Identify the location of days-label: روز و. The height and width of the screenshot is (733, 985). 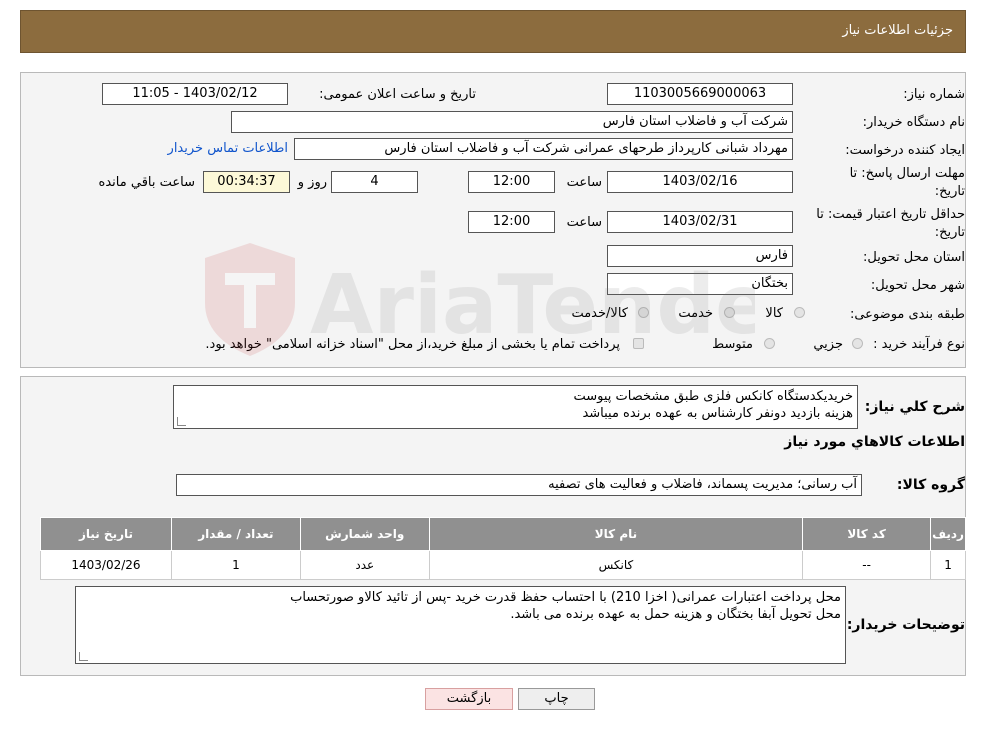
(312, 182).